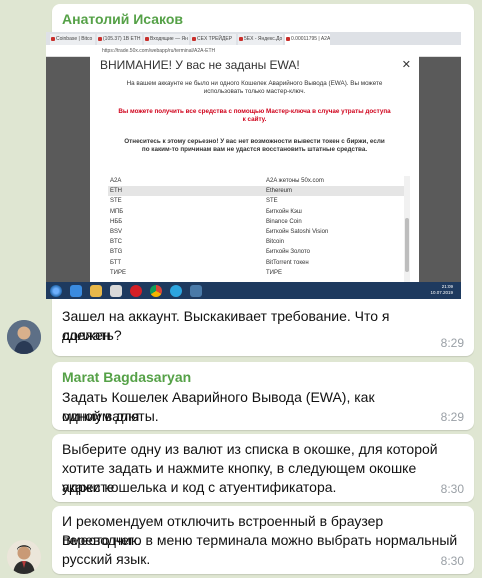  Describe the element at coordinates (253, 290) in the screenshot. I see `windows-taskbar: 21:09 10.07.2019` at that location.